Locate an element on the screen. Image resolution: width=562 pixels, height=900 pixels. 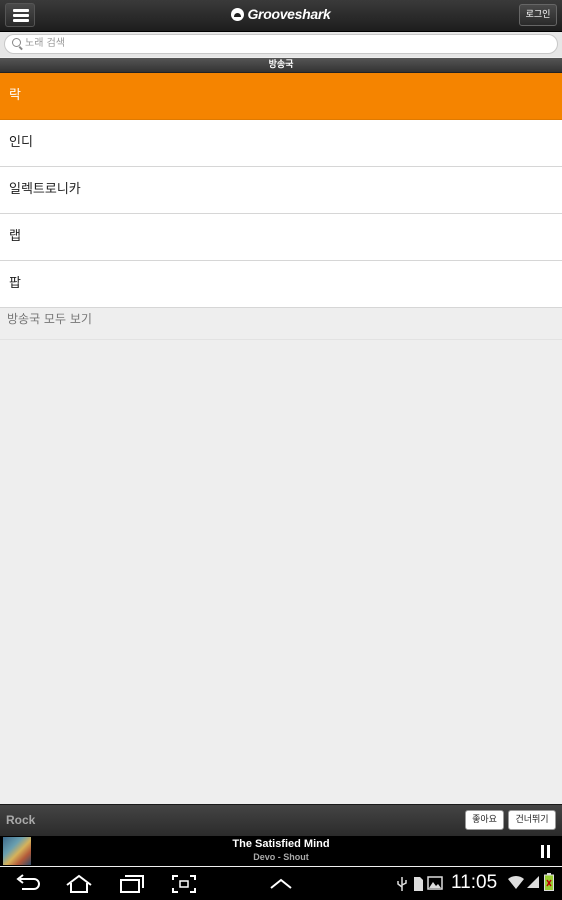
chevron-up-icon is located at coordinates (281, 884).